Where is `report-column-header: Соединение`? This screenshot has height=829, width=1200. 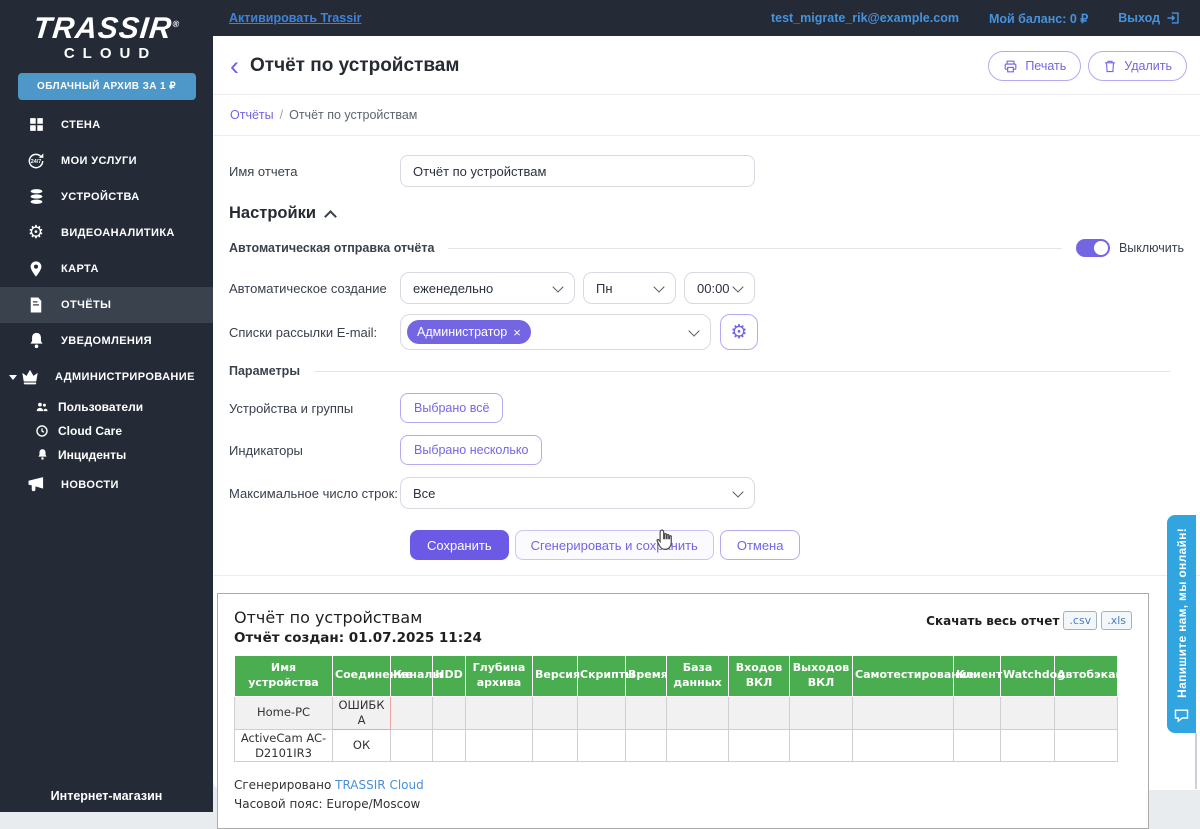
report-column-header: Соединение is located at coordinates (372, 676).